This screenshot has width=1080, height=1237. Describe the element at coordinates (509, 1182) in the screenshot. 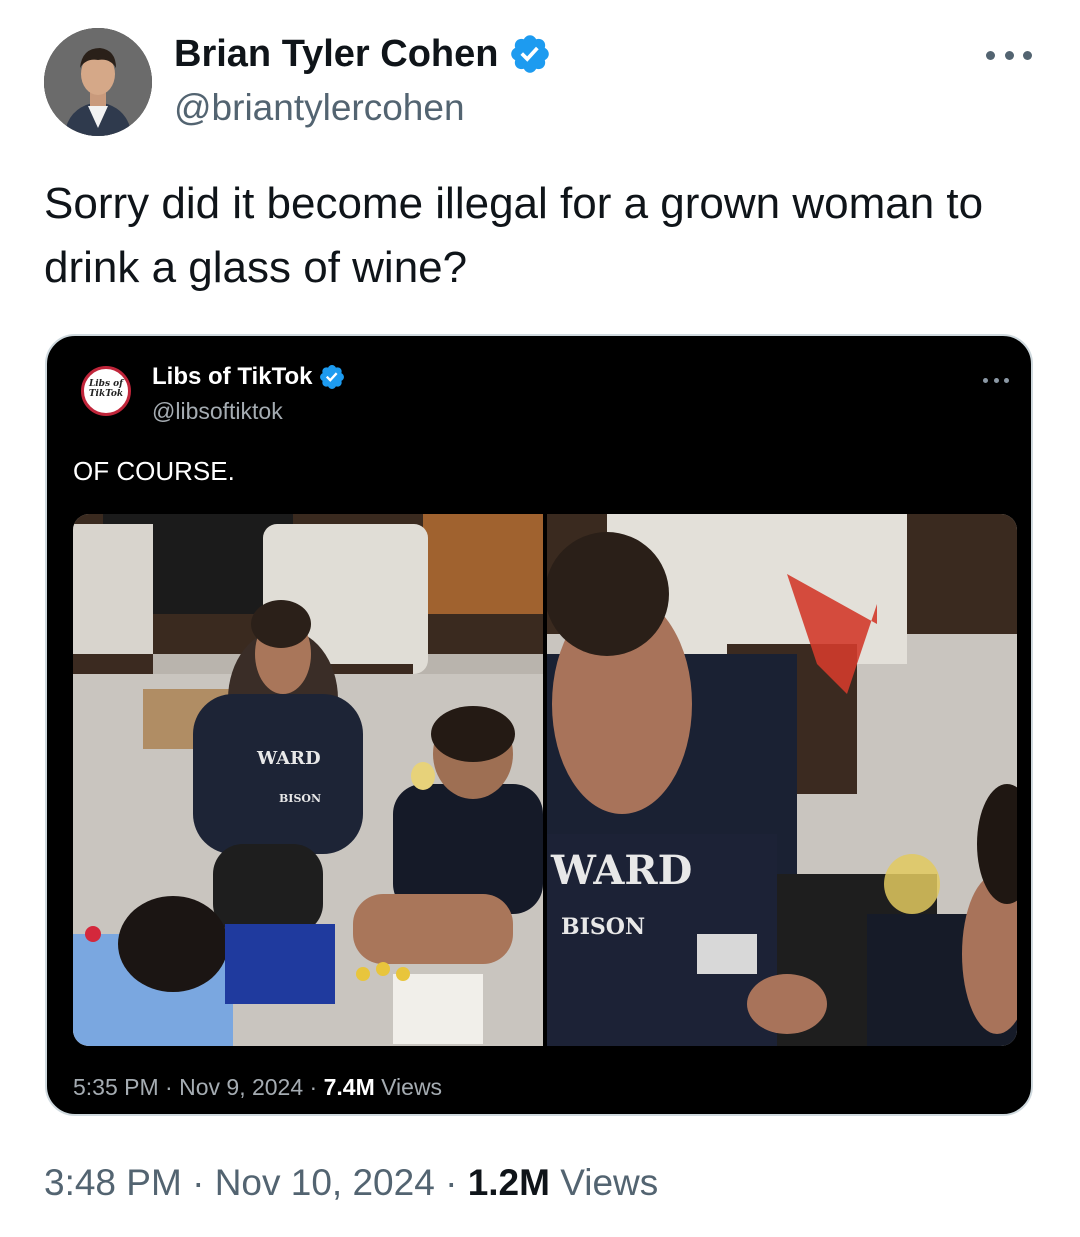

I see `tweet-views-count: 1.2M` at that location.